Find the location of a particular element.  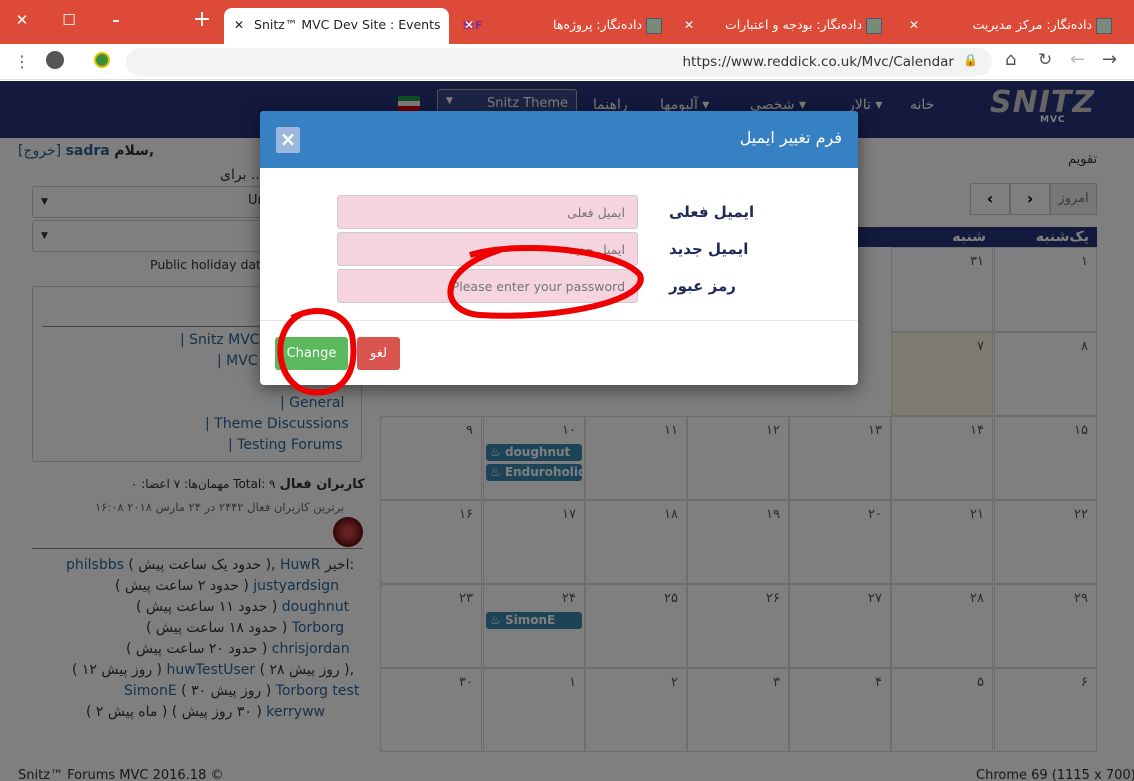

red-annotation-marks is located at coordinates (460, 320).